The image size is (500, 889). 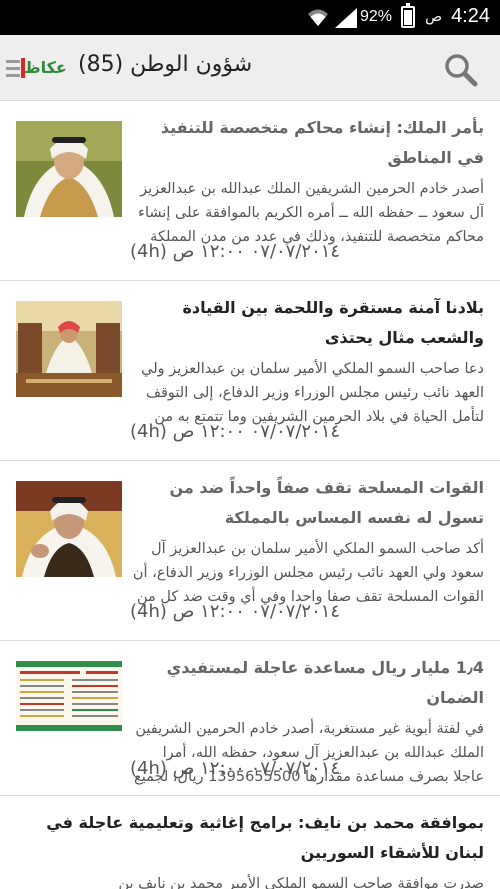 What do you see at coordinates (318, 17) in the screenshot?
I see `wifi-icon` at bounding box center [318, 17].